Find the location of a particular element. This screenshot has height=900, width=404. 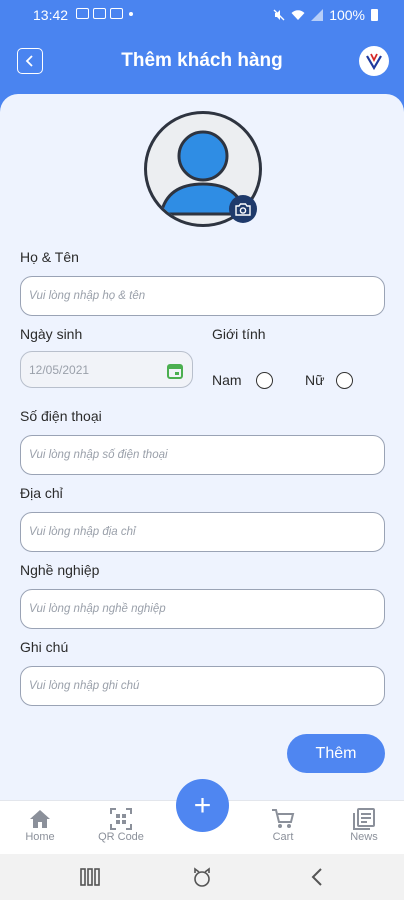

note-label: Ghi chú is located at coordinates (44, 647).